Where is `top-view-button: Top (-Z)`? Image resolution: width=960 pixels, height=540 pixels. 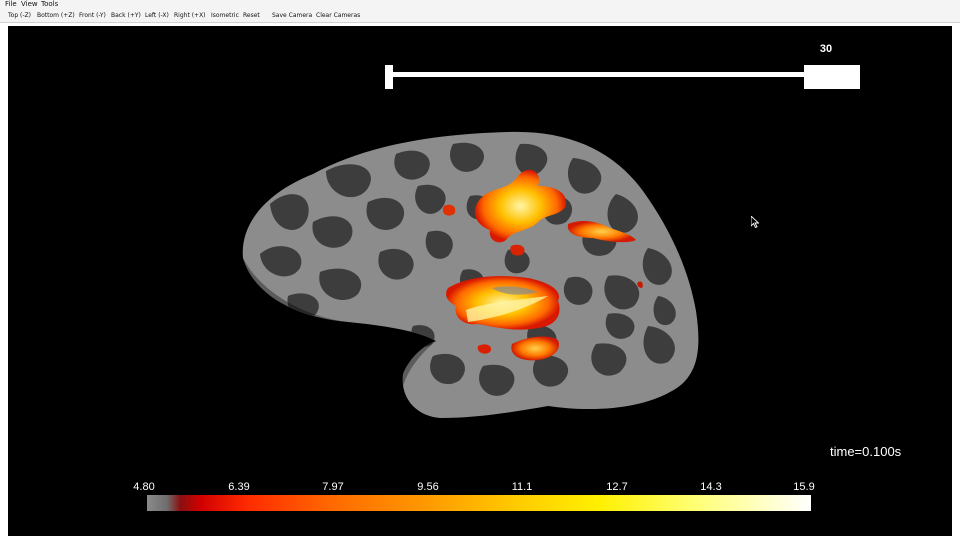 top-view-button: Top (-Z) is located at coordinates (19, 16).